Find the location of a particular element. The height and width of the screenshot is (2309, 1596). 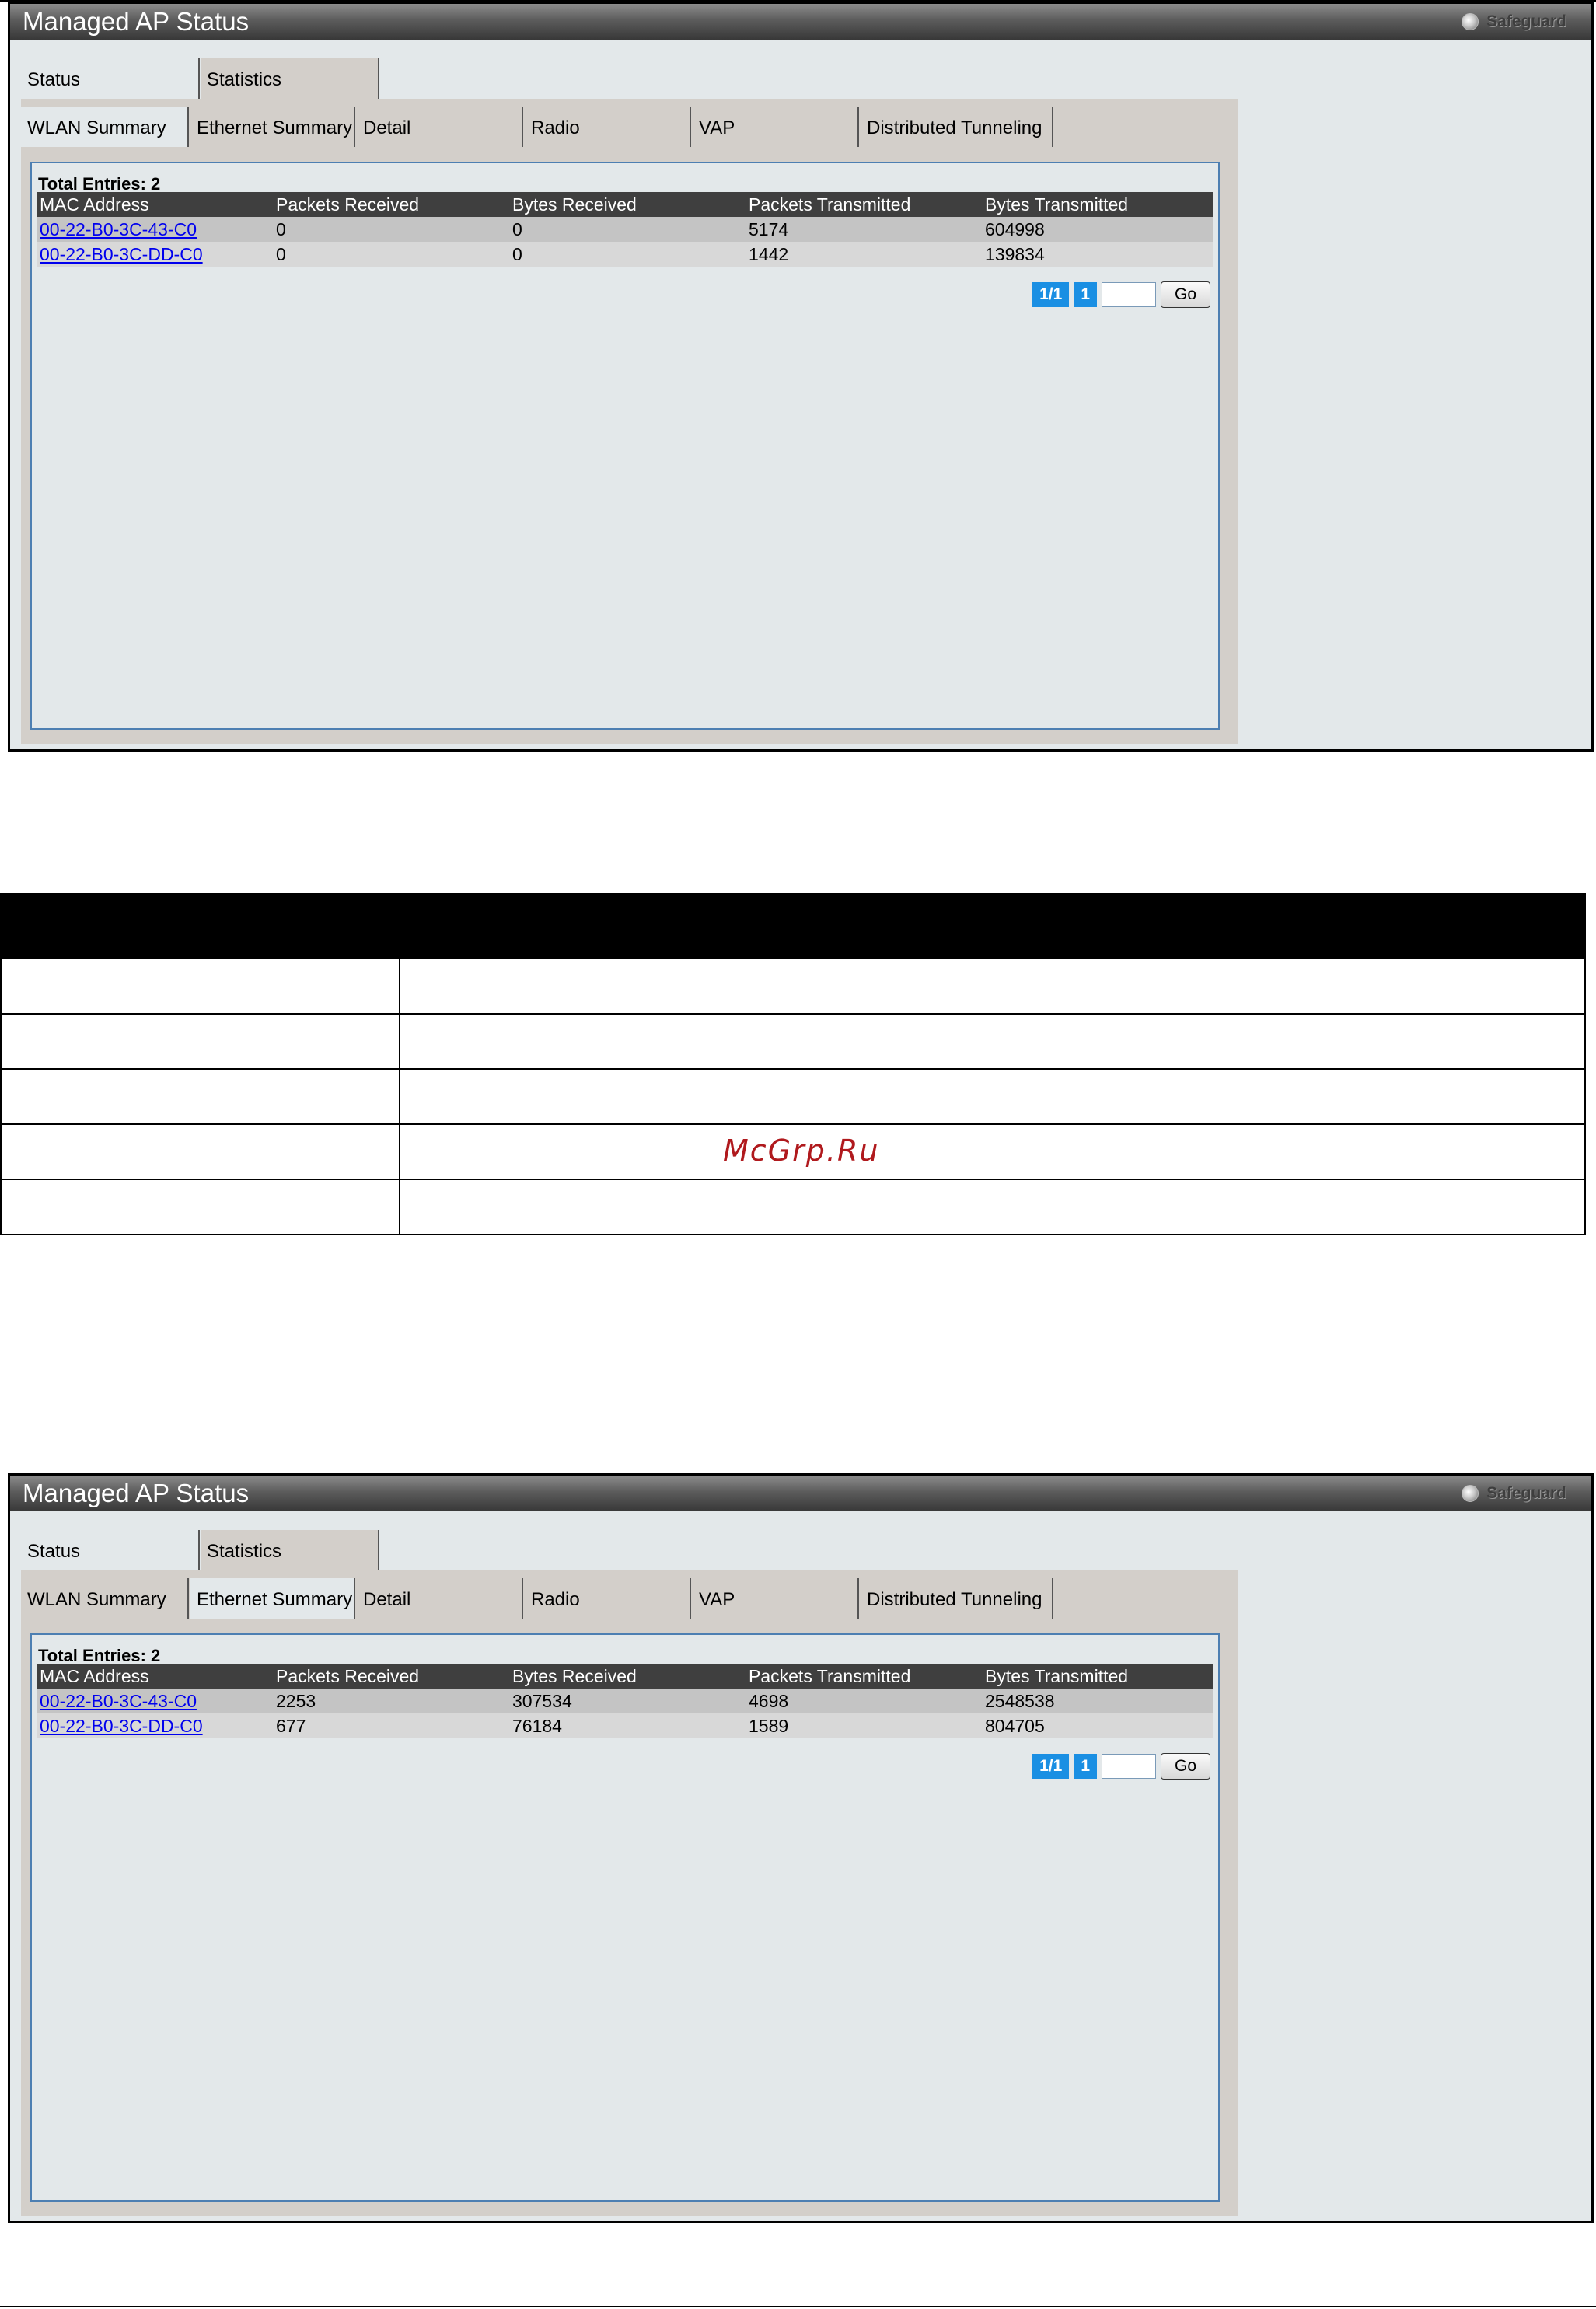

table-cell: 307534 is located at coordinates (542, 1701).